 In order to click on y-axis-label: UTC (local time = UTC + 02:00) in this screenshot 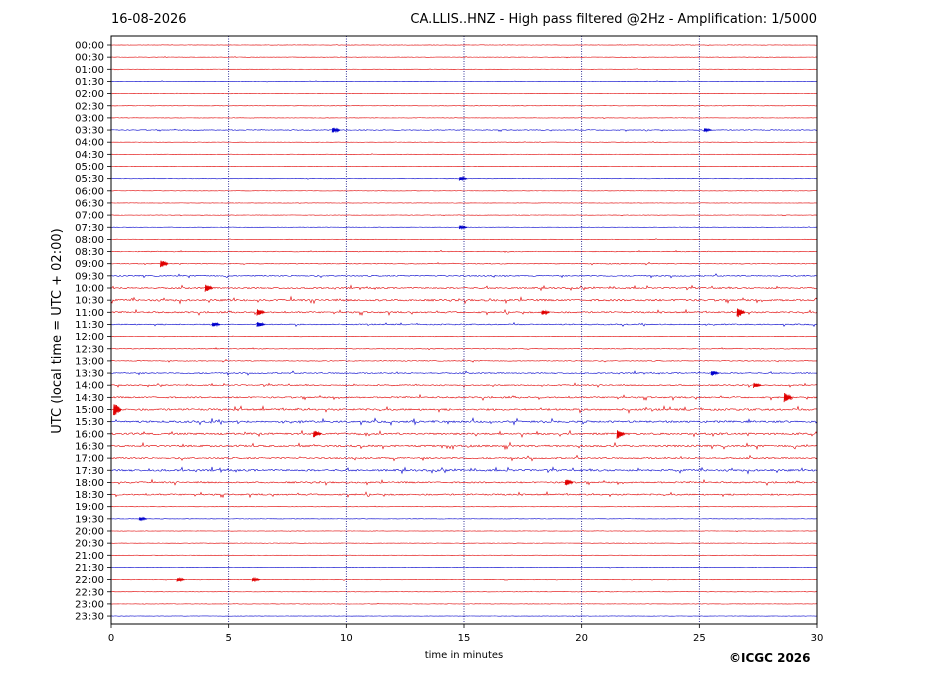, I will do `click(57, 331)`.